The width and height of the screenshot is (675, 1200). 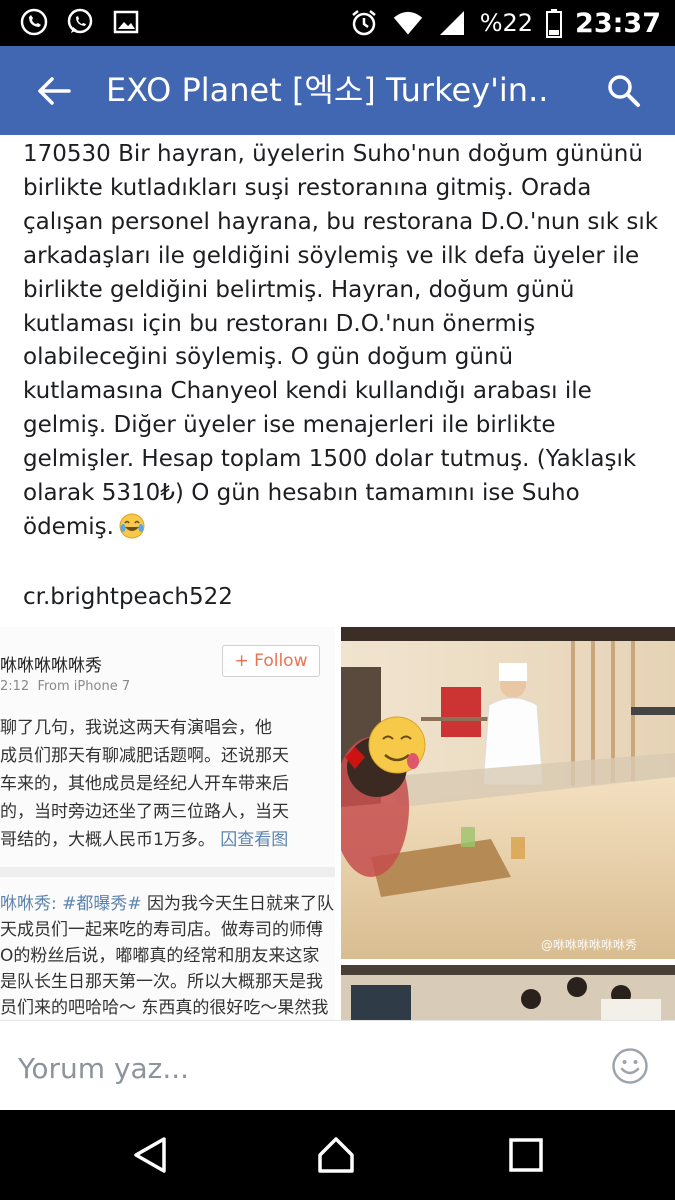 I want to click on comment-input, so click(x=298, y=1068).